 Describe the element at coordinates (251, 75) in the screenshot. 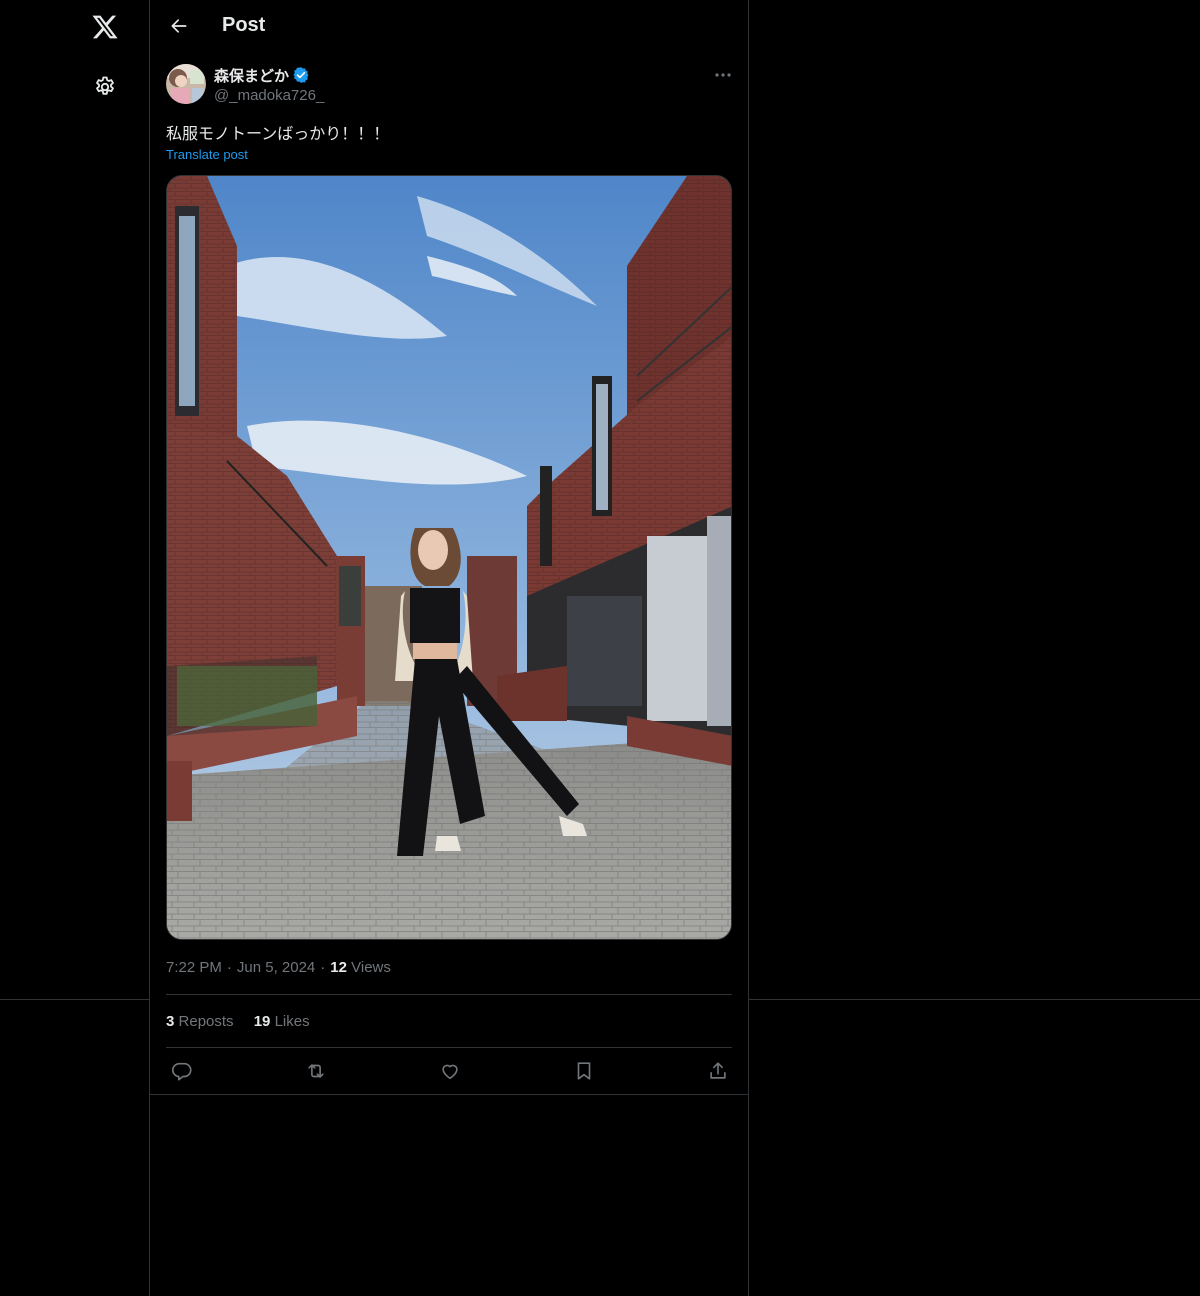

I see `author-display-name: 森保まどか` at that location.